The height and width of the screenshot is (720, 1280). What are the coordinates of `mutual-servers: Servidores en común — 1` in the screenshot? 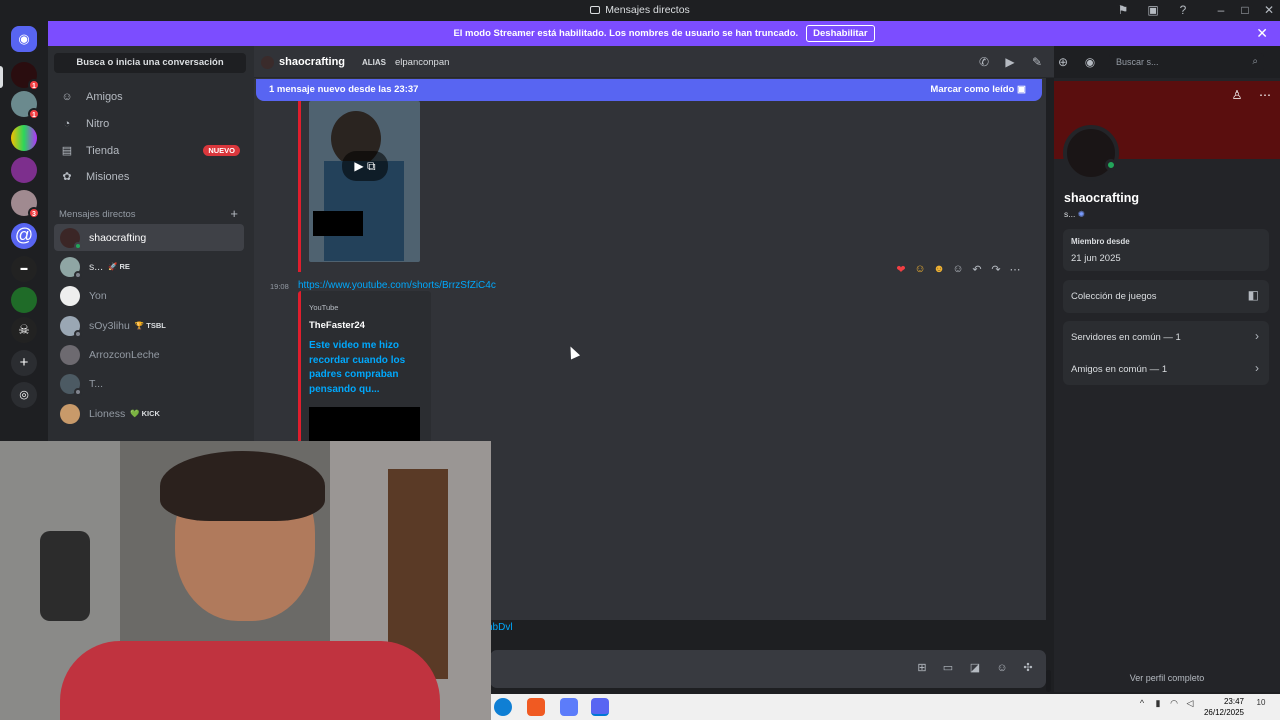 It's located at (1126, 337).